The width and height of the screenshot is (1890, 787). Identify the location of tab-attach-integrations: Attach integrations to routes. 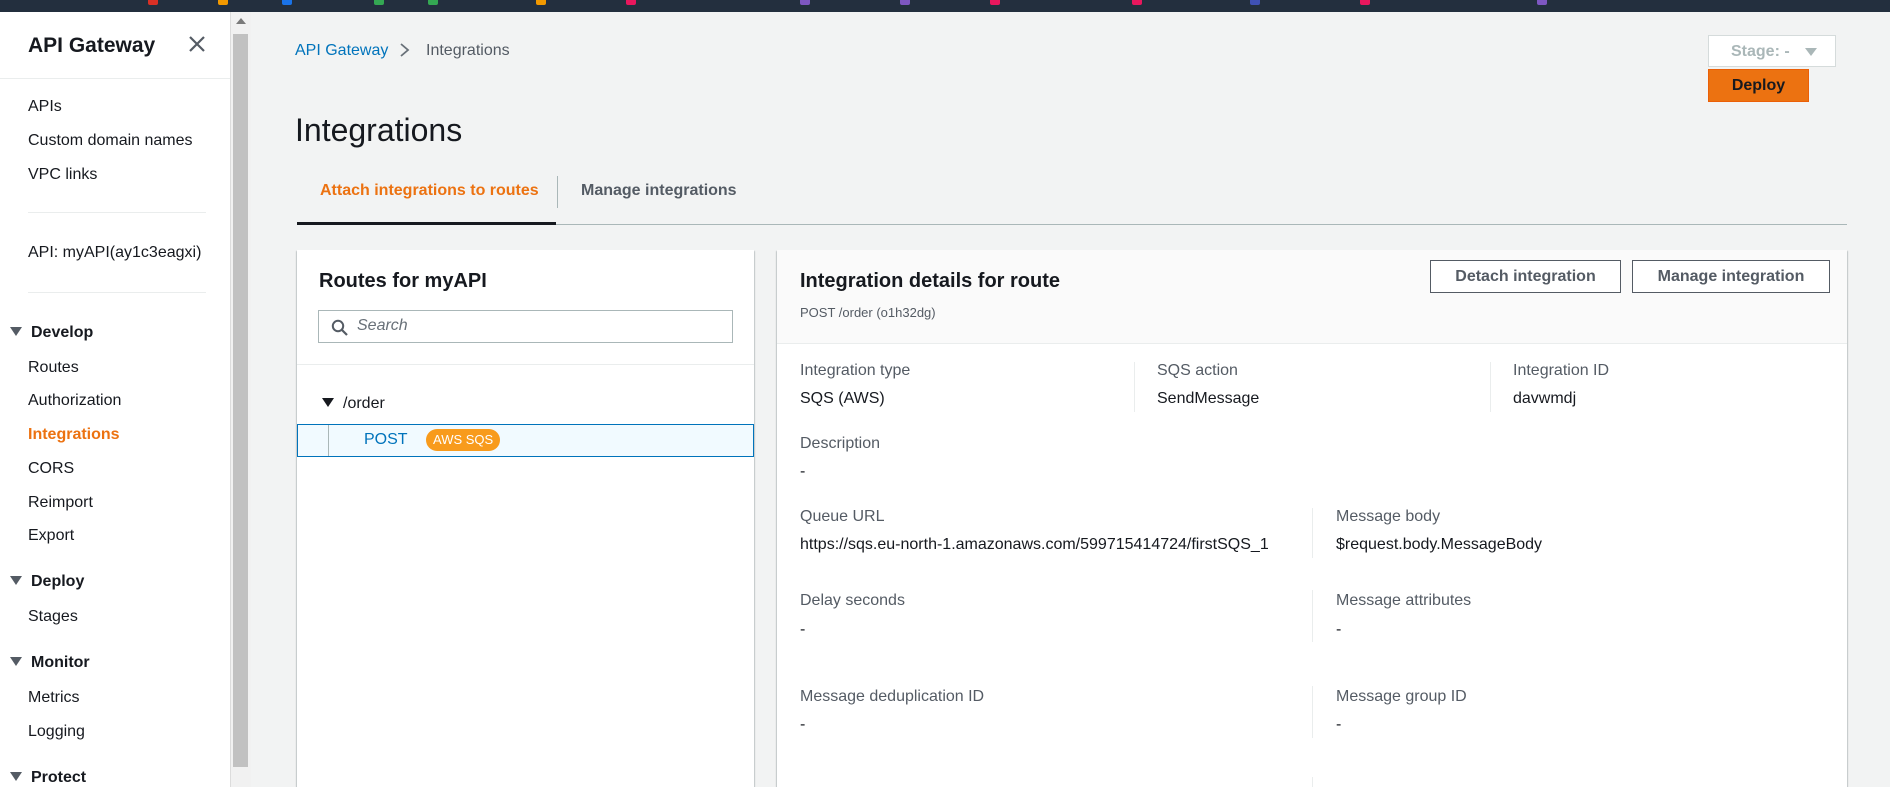
(429, 191).